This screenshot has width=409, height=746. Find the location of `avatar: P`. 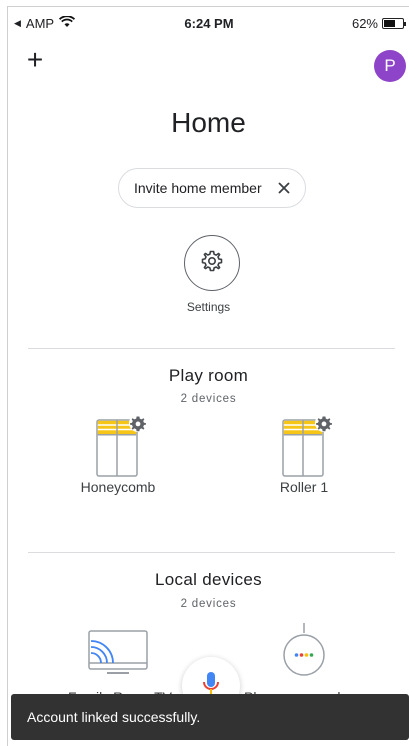

avatar: P is located at coordinates (390, 66).